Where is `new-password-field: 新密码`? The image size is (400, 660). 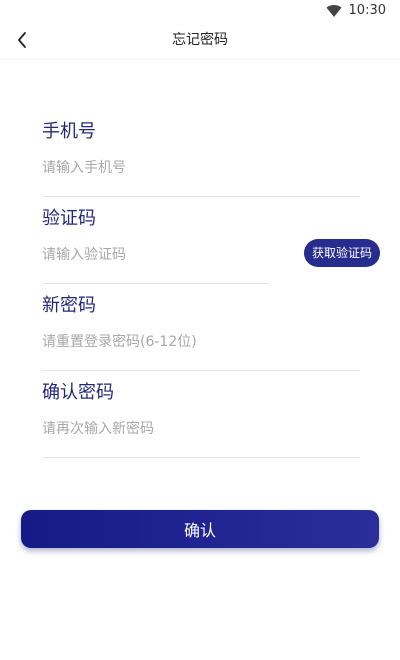 new-password-field: 新密码 is located at coordinates (201, 327).